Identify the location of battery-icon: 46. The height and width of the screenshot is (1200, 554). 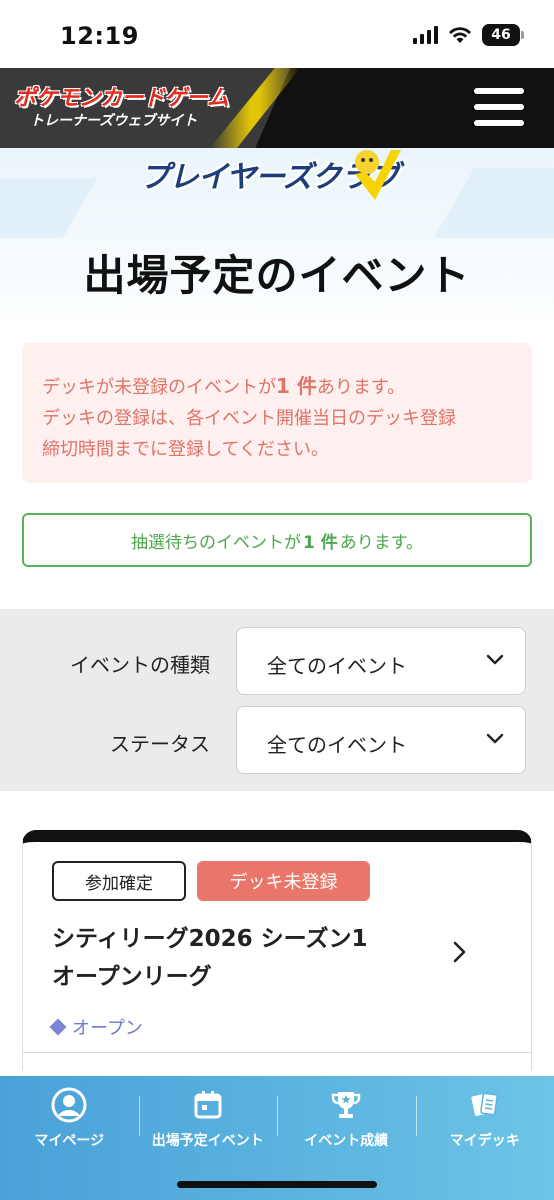
(503, 35).